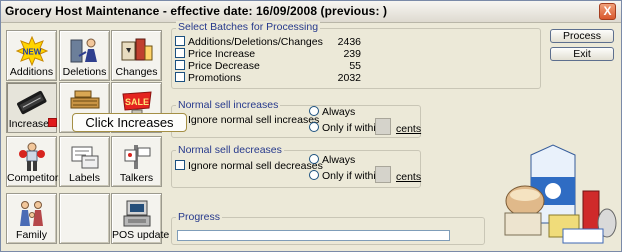 This screenshot has width=622, height=252. Describe the element at coordinates (52, 122) in the screenshot. I see `callout-marker` at that location.